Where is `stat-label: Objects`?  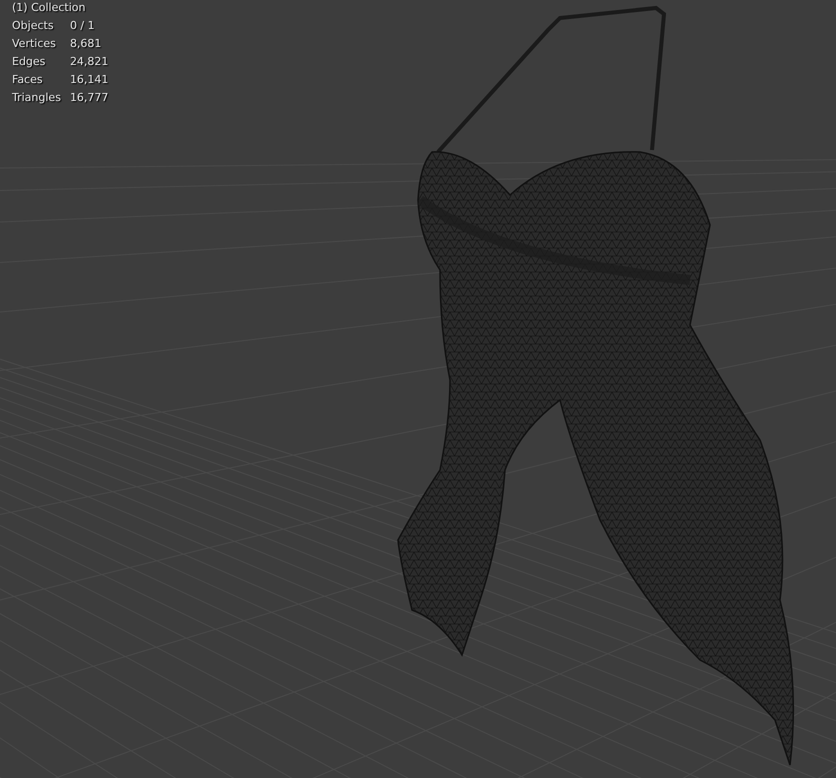 stat-label: Objects is located at coordinates (33, 25).